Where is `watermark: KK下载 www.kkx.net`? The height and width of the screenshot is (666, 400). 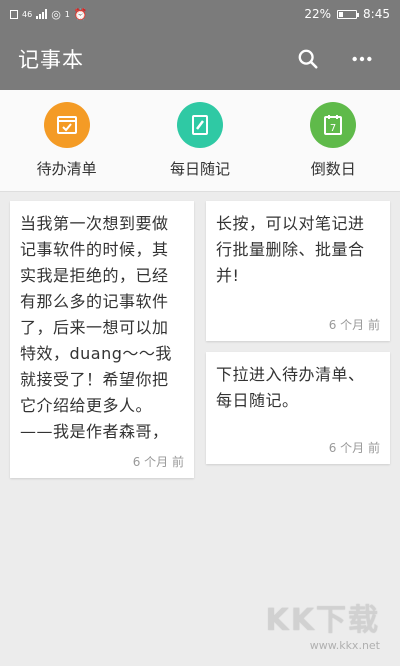 watermark: KK下载 www.kkx.net is located at coordinates (323, 623).